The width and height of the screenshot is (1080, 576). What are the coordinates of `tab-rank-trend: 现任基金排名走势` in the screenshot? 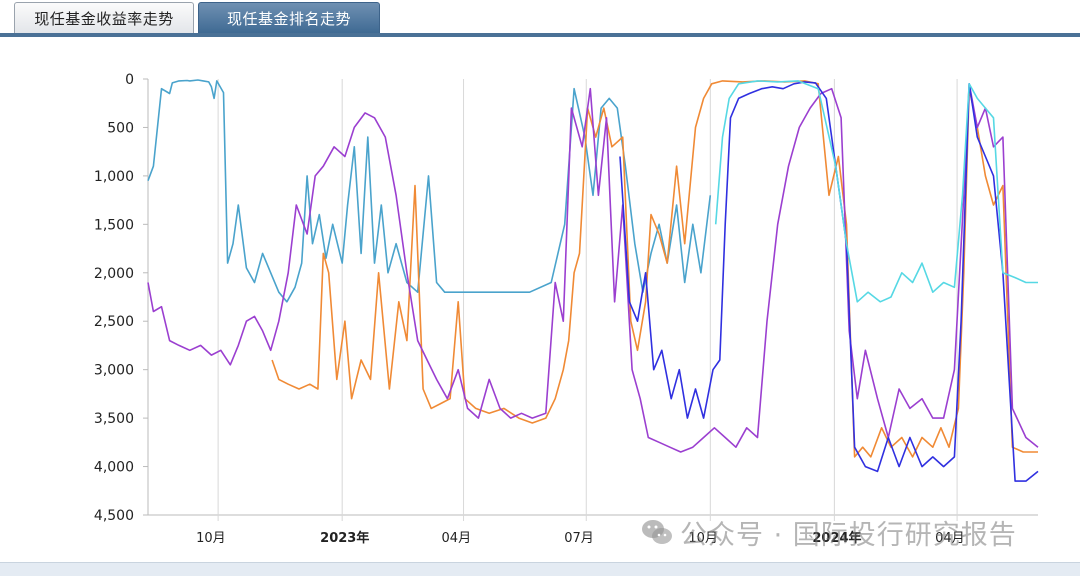 It's located at (289, 17).